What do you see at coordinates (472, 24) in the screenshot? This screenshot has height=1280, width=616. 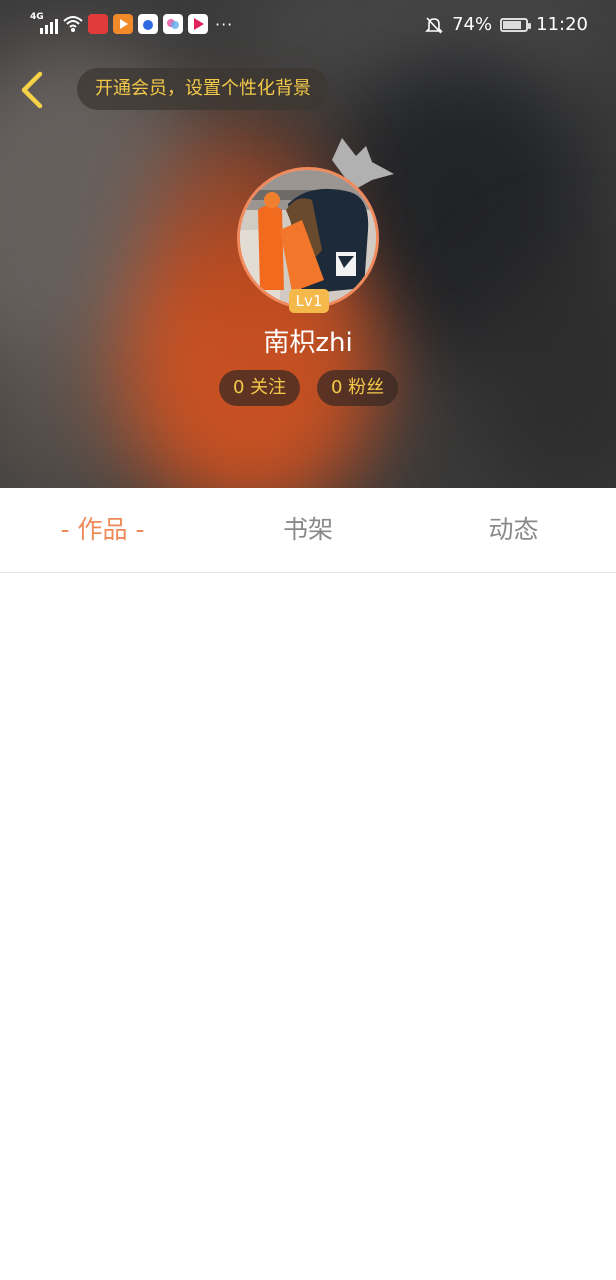 I see `battery-percent: 74%` at bounding box center [472, 24].